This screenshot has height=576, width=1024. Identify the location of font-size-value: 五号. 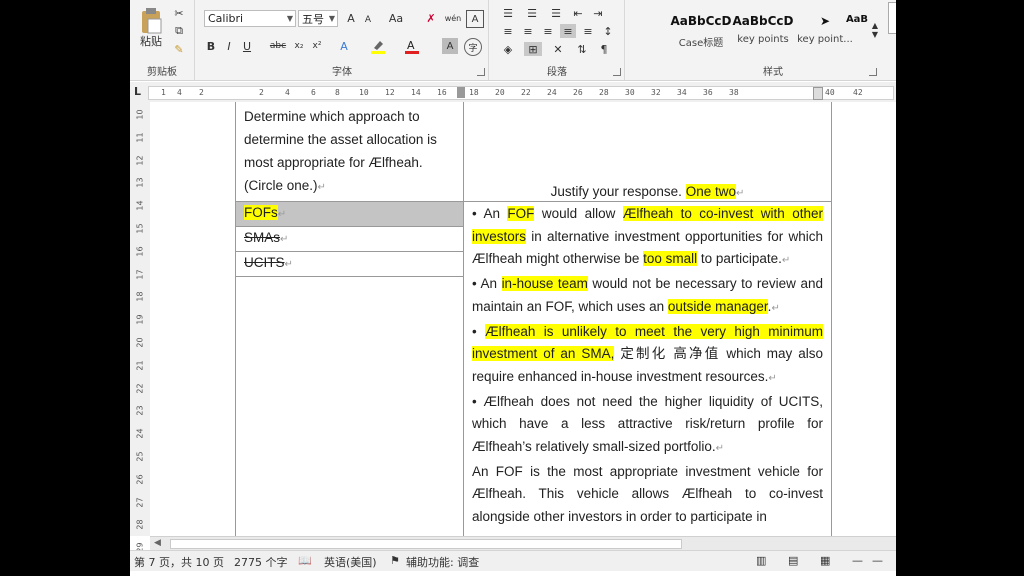
(313, 19).